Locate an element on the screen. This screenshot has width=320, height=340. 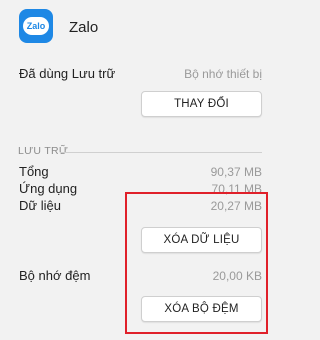
zalo-app-icon: Zalo is located at coordinates (36, 26).